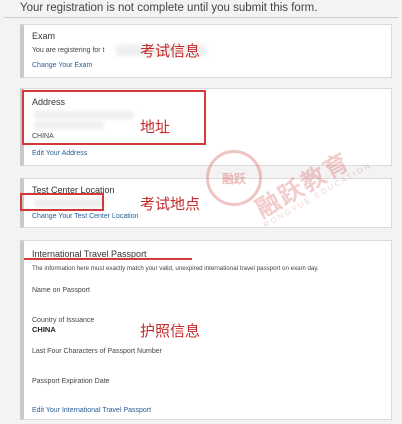 The width and height of the screenshot is (402, 424). I want to click on passport-country-value: CHINA, so click(44, 329).